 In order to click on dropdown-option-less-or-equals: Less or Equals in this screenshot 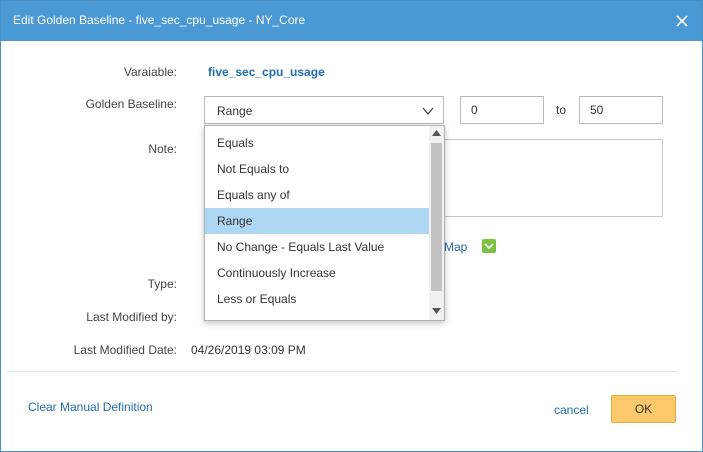, I will do `click(317, 299)`.